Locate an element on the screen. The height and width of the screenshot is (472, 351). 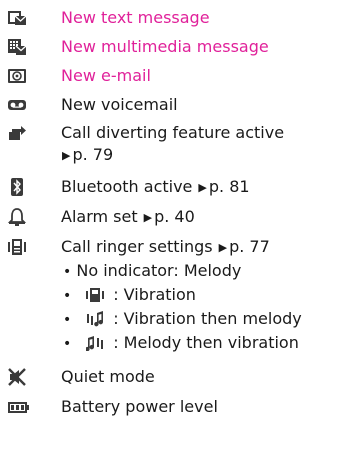
ringer-option: • : Melody then vibration is located at coordinates (207, 344).